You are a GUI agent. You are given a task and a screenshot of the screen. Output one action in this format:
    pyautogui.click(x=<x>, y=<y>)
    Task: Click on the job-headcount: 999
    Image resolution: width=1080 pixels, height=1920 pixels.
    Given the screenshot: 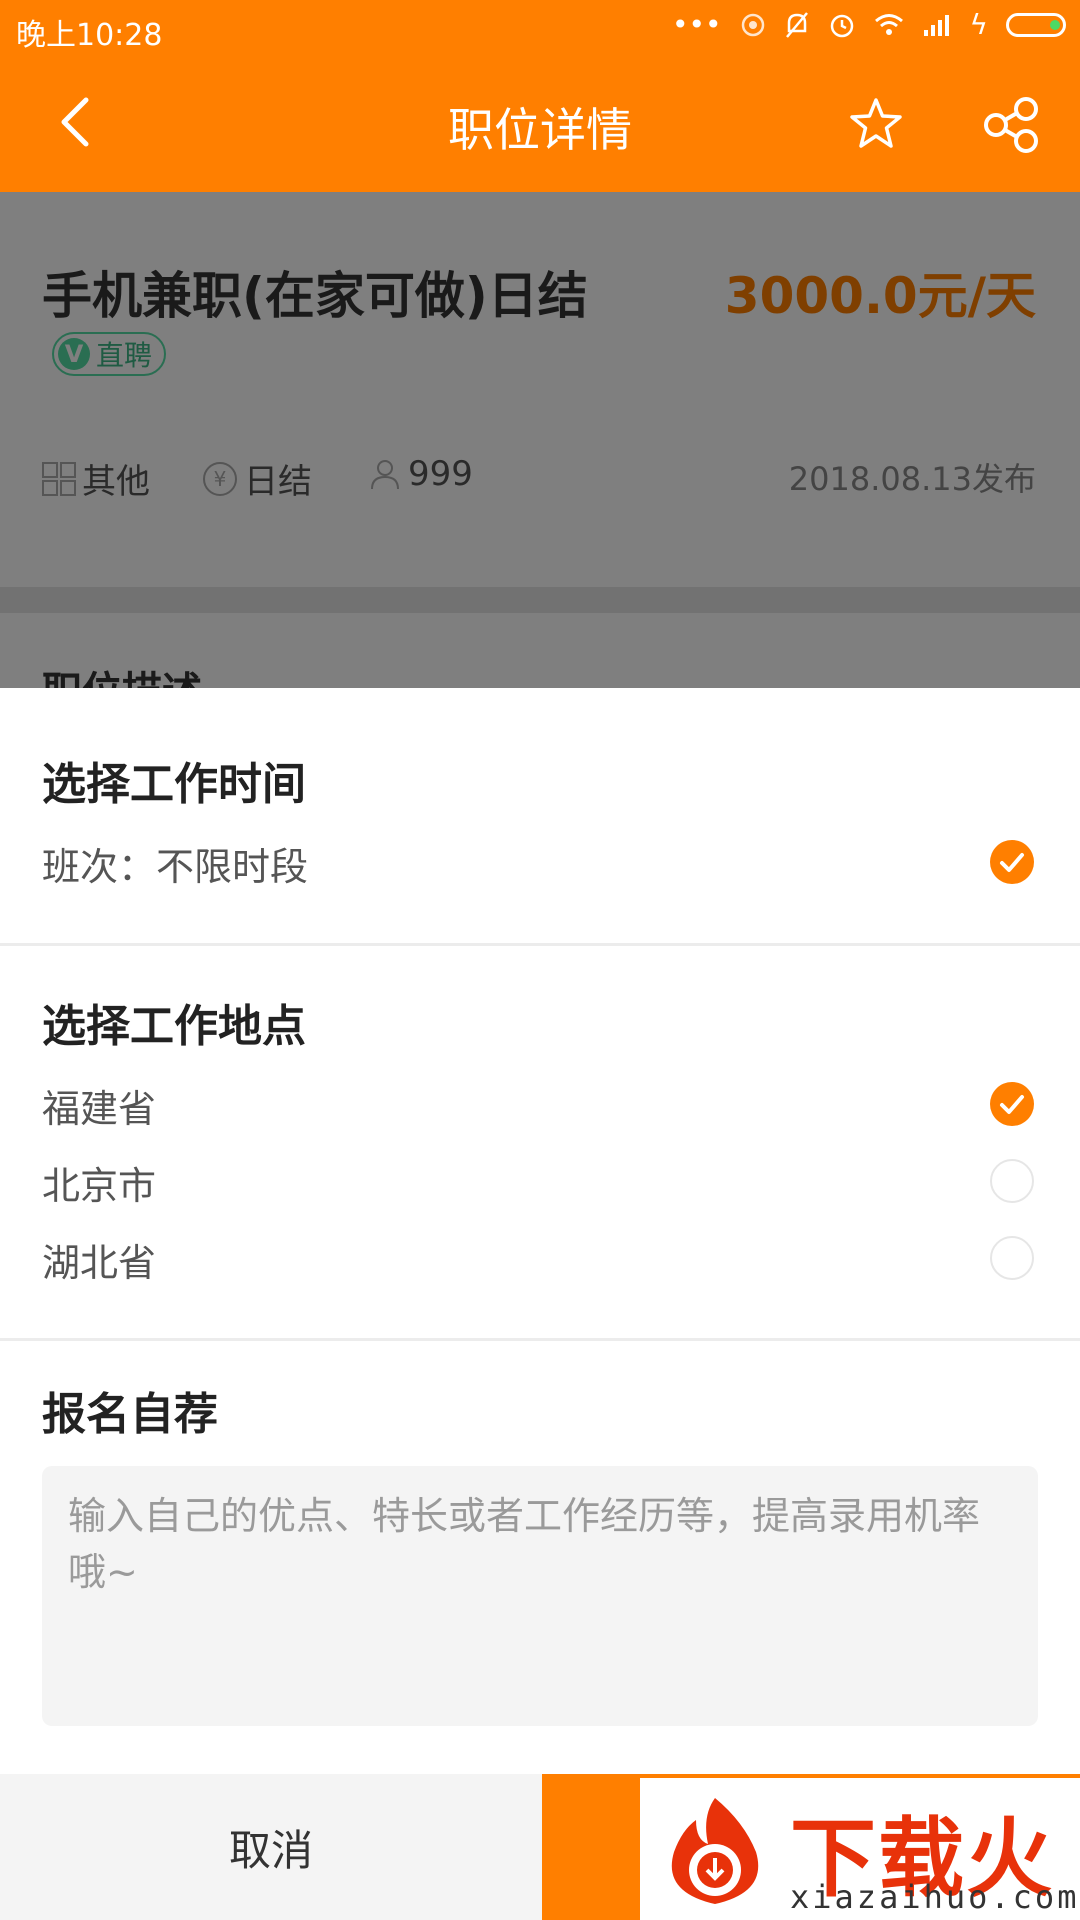 What is the action you would take?
    pyautogui.click(x=420, y=474)
    